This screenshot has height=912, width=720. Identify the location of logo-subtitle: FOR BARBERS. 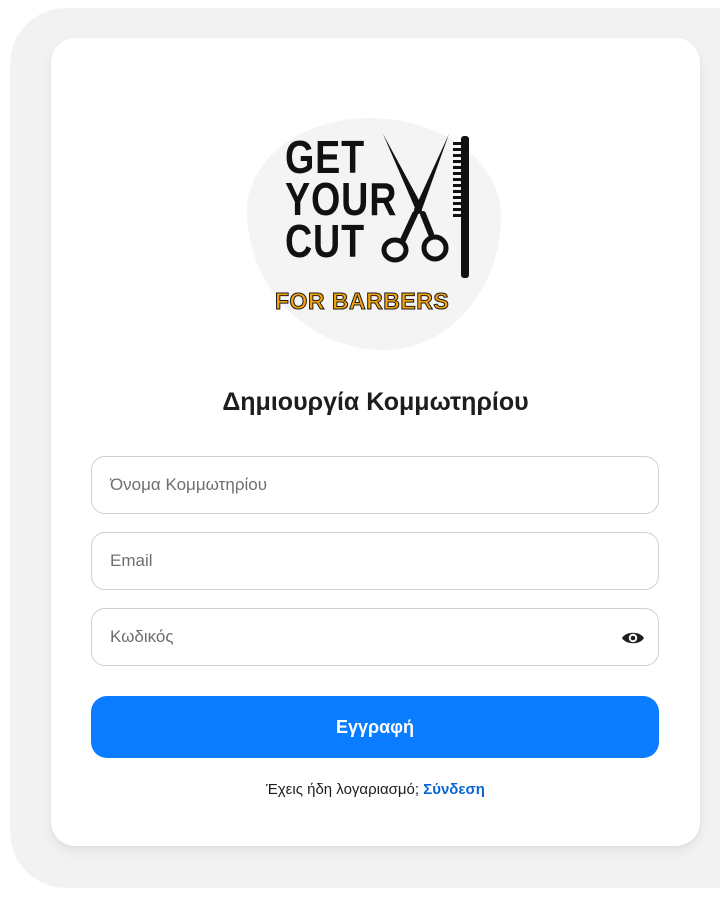
(362, 301).